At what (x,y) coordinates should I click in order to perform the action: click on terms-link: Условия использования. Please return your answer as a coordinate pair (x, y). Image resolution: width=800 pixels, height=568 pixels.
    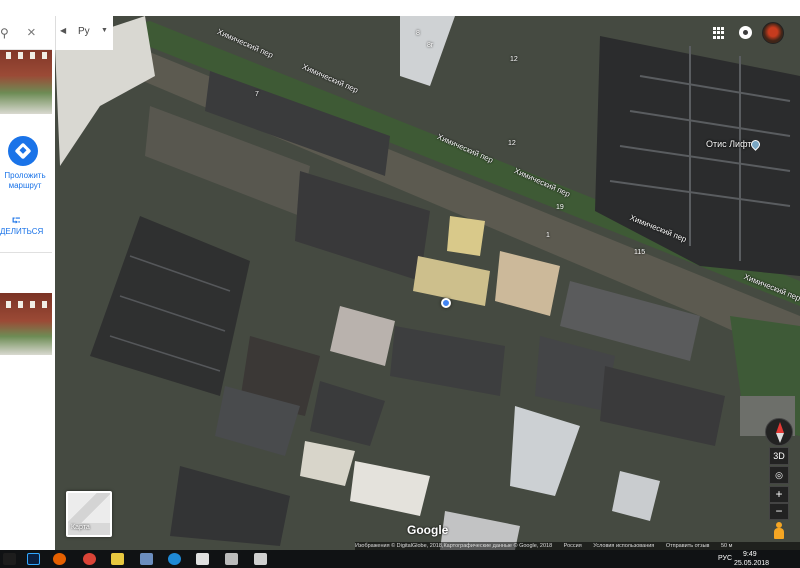
    Looking at the image, I should click on (623, 546).